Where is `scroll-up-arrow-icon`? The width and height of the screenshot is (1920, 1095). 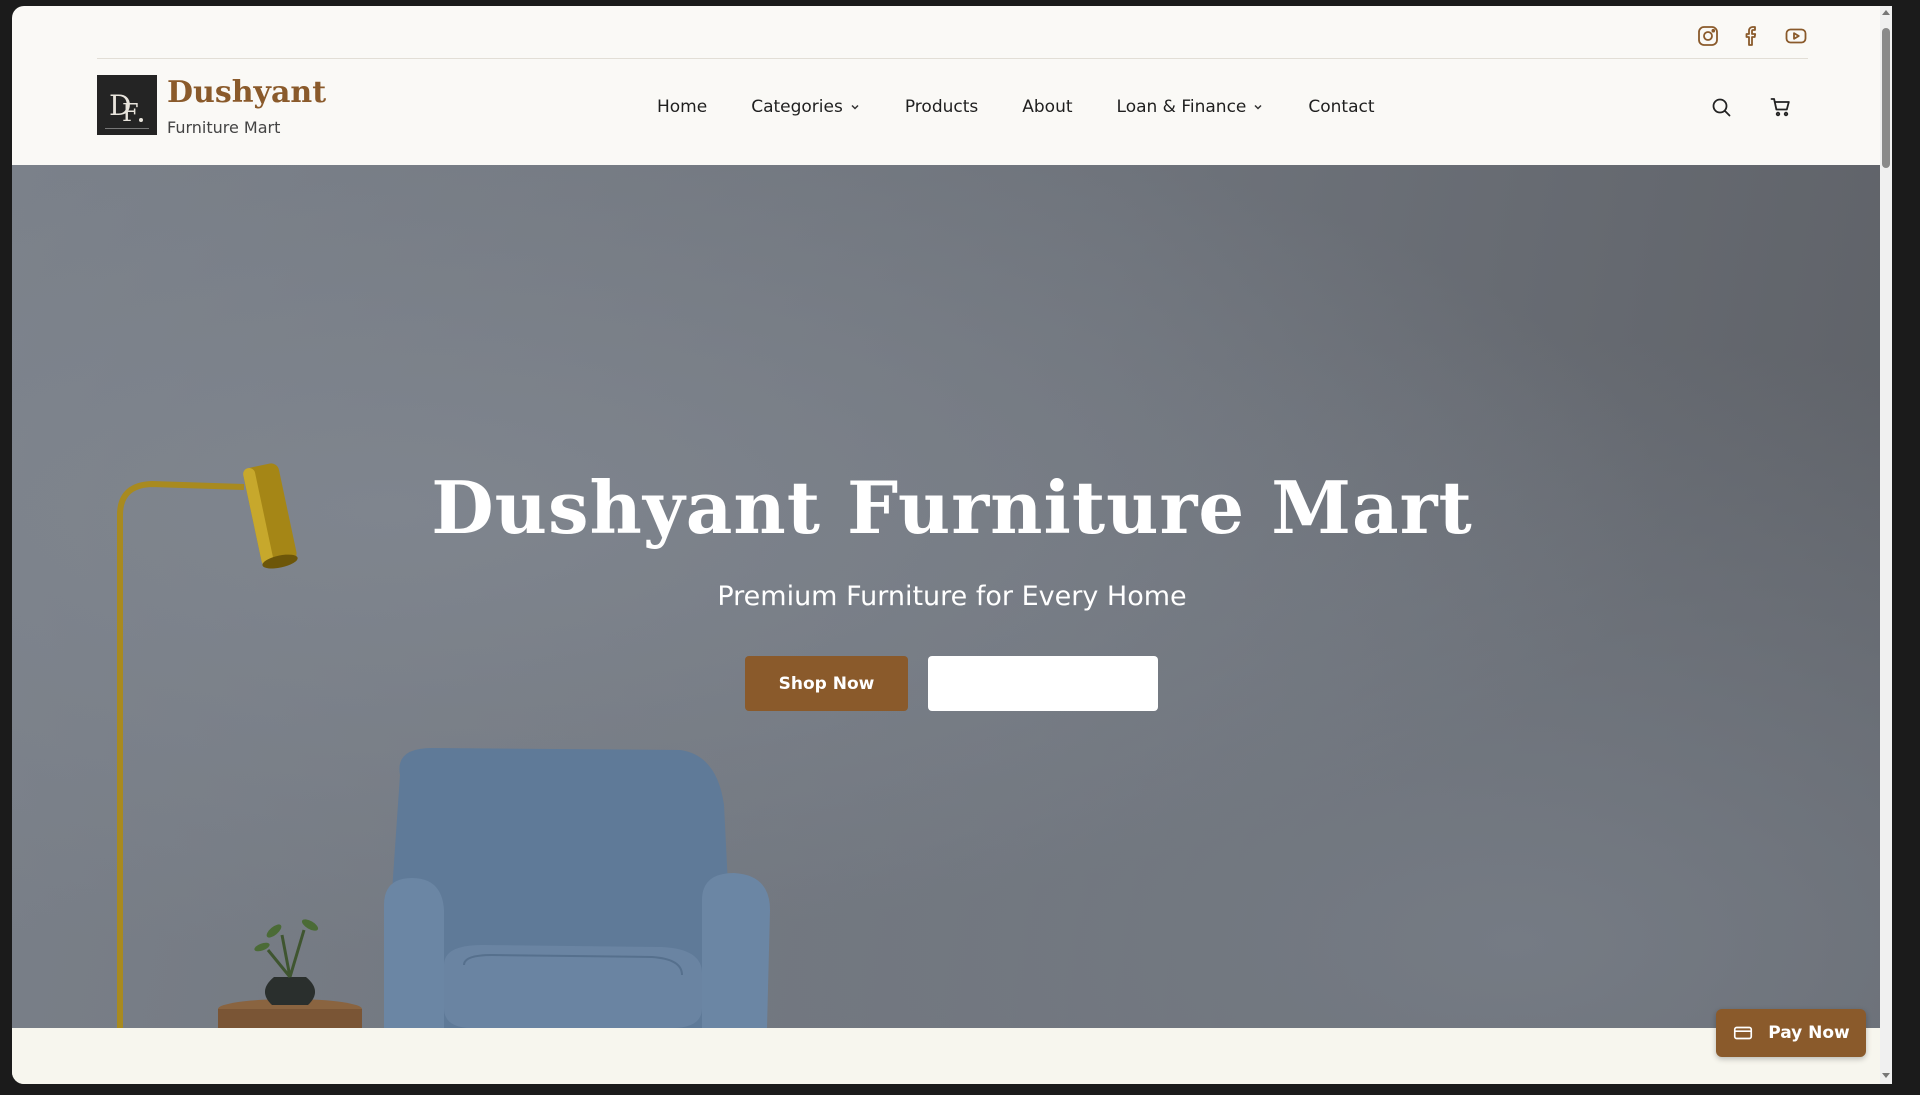
scroll-up-arrow-icon is located at coordinates (1886, 13).